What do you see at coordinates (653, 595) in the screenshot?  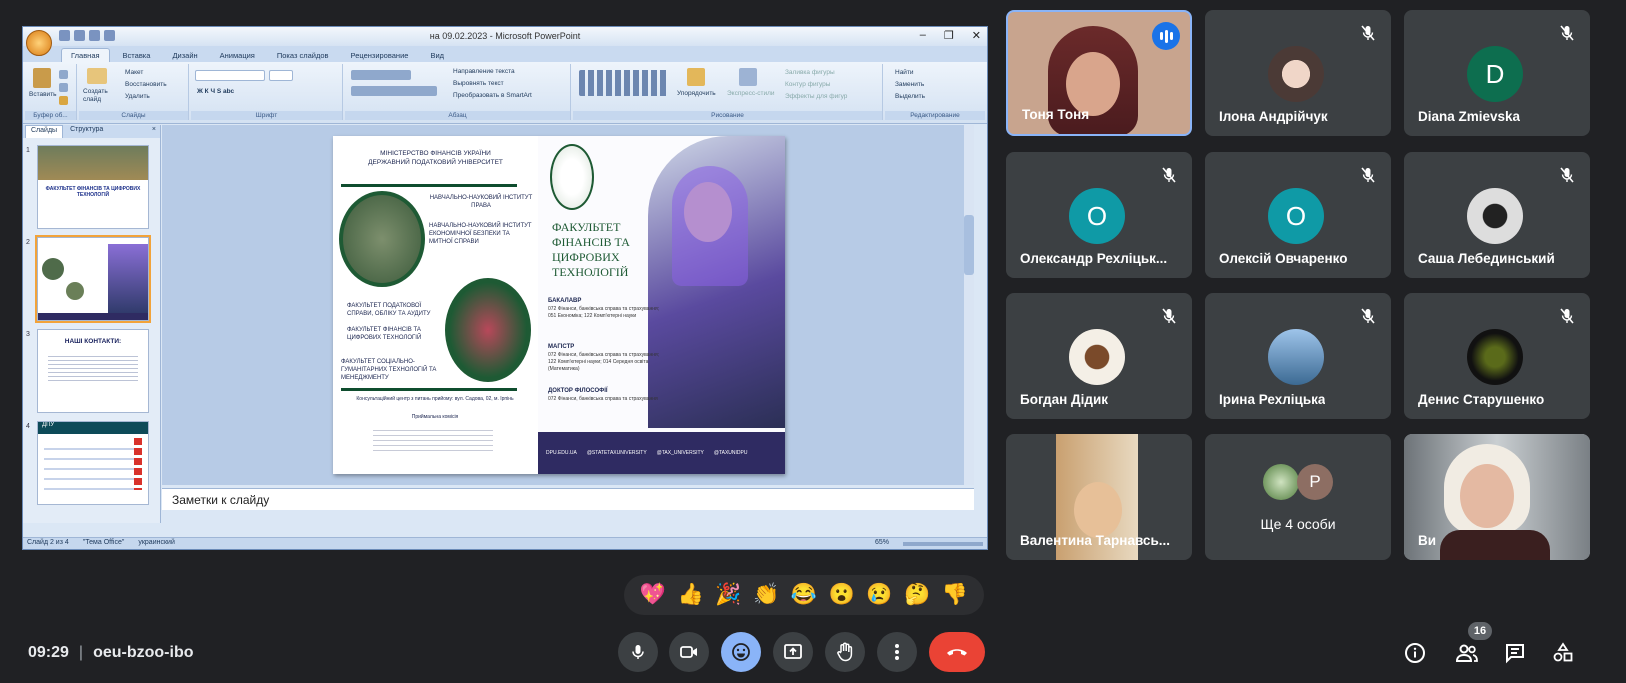 I see `reaction-heart: 💖` at bounding box center [653, 595].